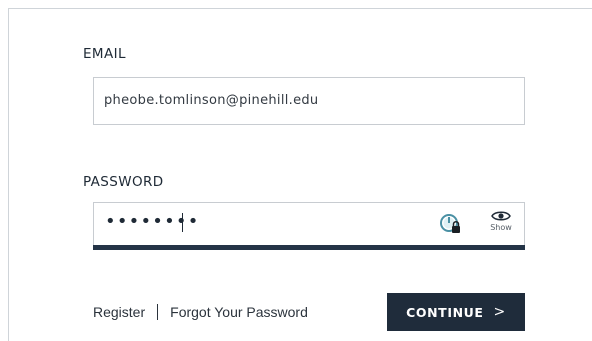 Image resolution: width=592 pixels, height=341 pixels. What do you see at coordinates (499, 312) in the screenshot?
I see `chevron-right-icon: >` at bounding box center [499, 312].